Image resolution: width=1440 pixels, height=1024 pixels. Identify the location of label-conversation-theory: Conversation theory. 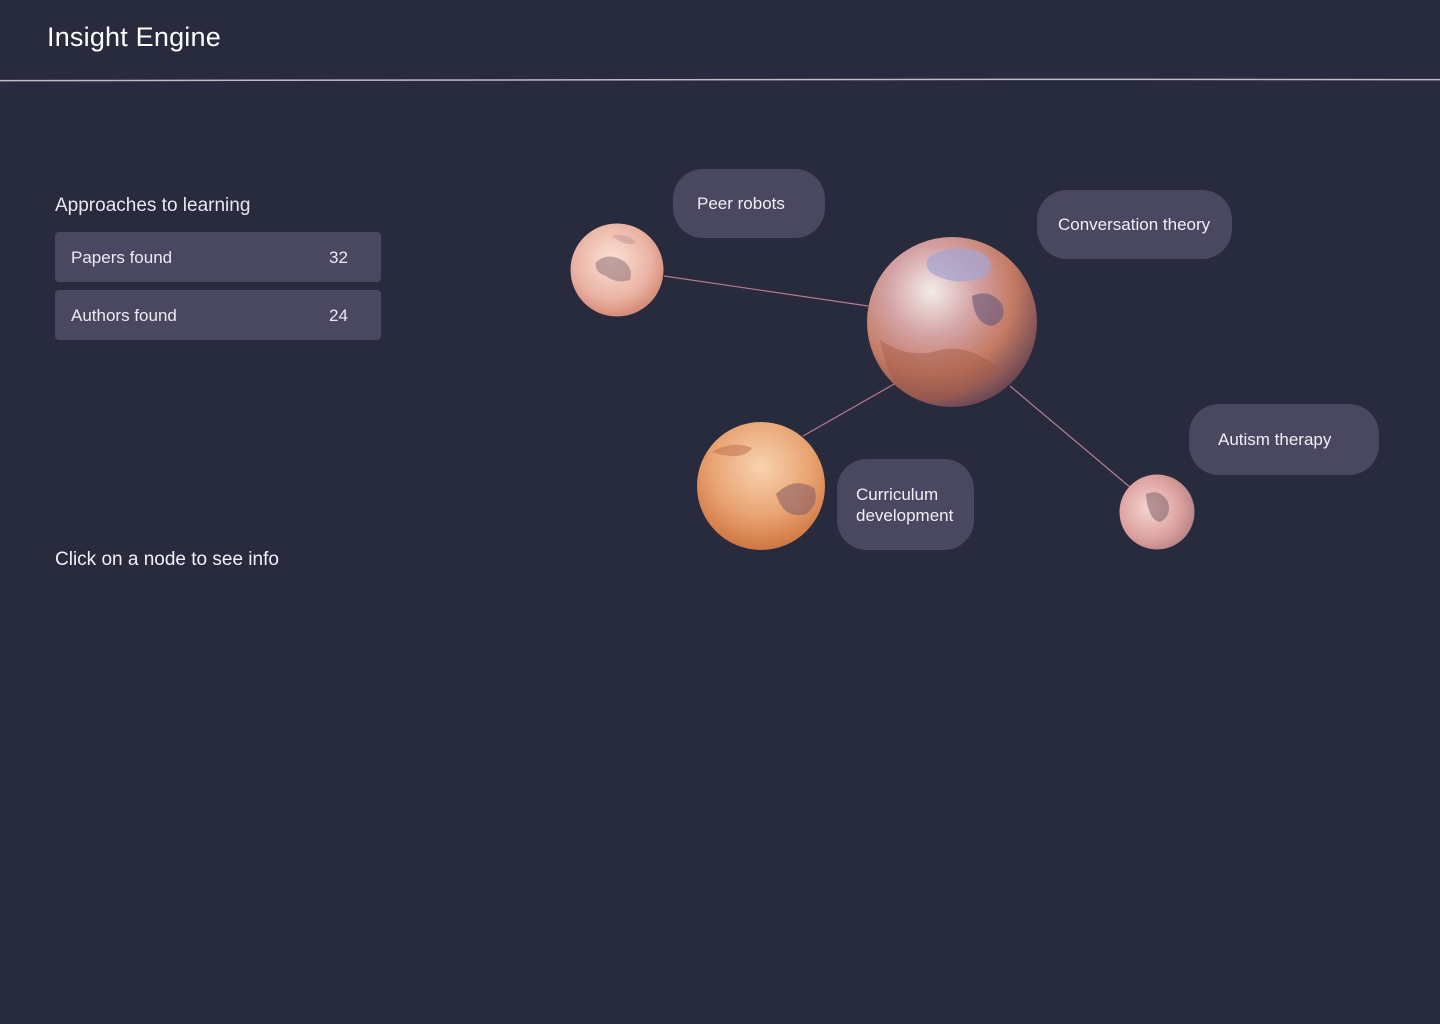
(1134, 224).